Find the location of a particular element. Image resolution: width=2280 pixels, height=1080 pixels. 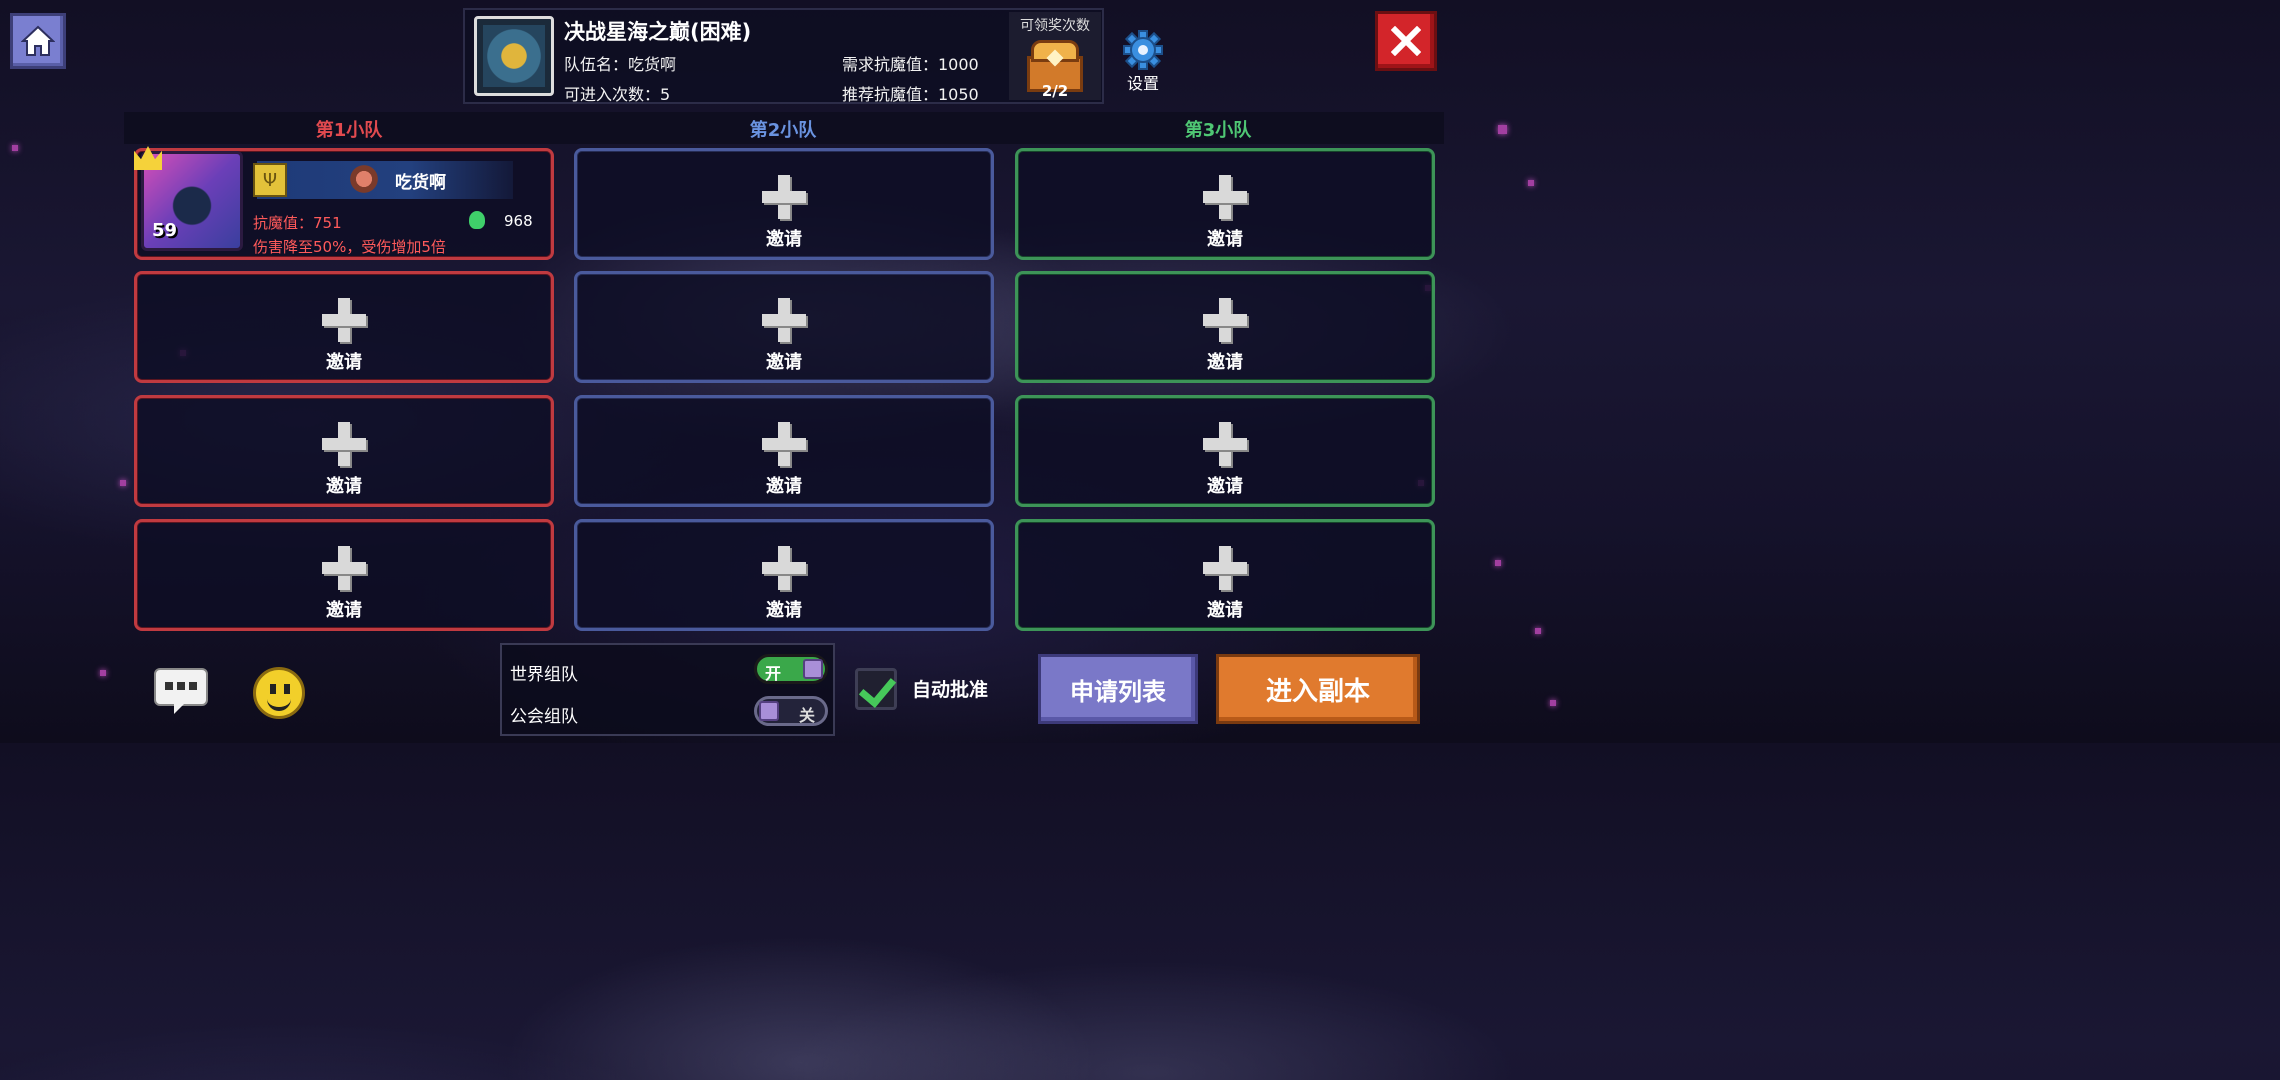

trident-icon: Ψ is located at coordinates (270, 180).